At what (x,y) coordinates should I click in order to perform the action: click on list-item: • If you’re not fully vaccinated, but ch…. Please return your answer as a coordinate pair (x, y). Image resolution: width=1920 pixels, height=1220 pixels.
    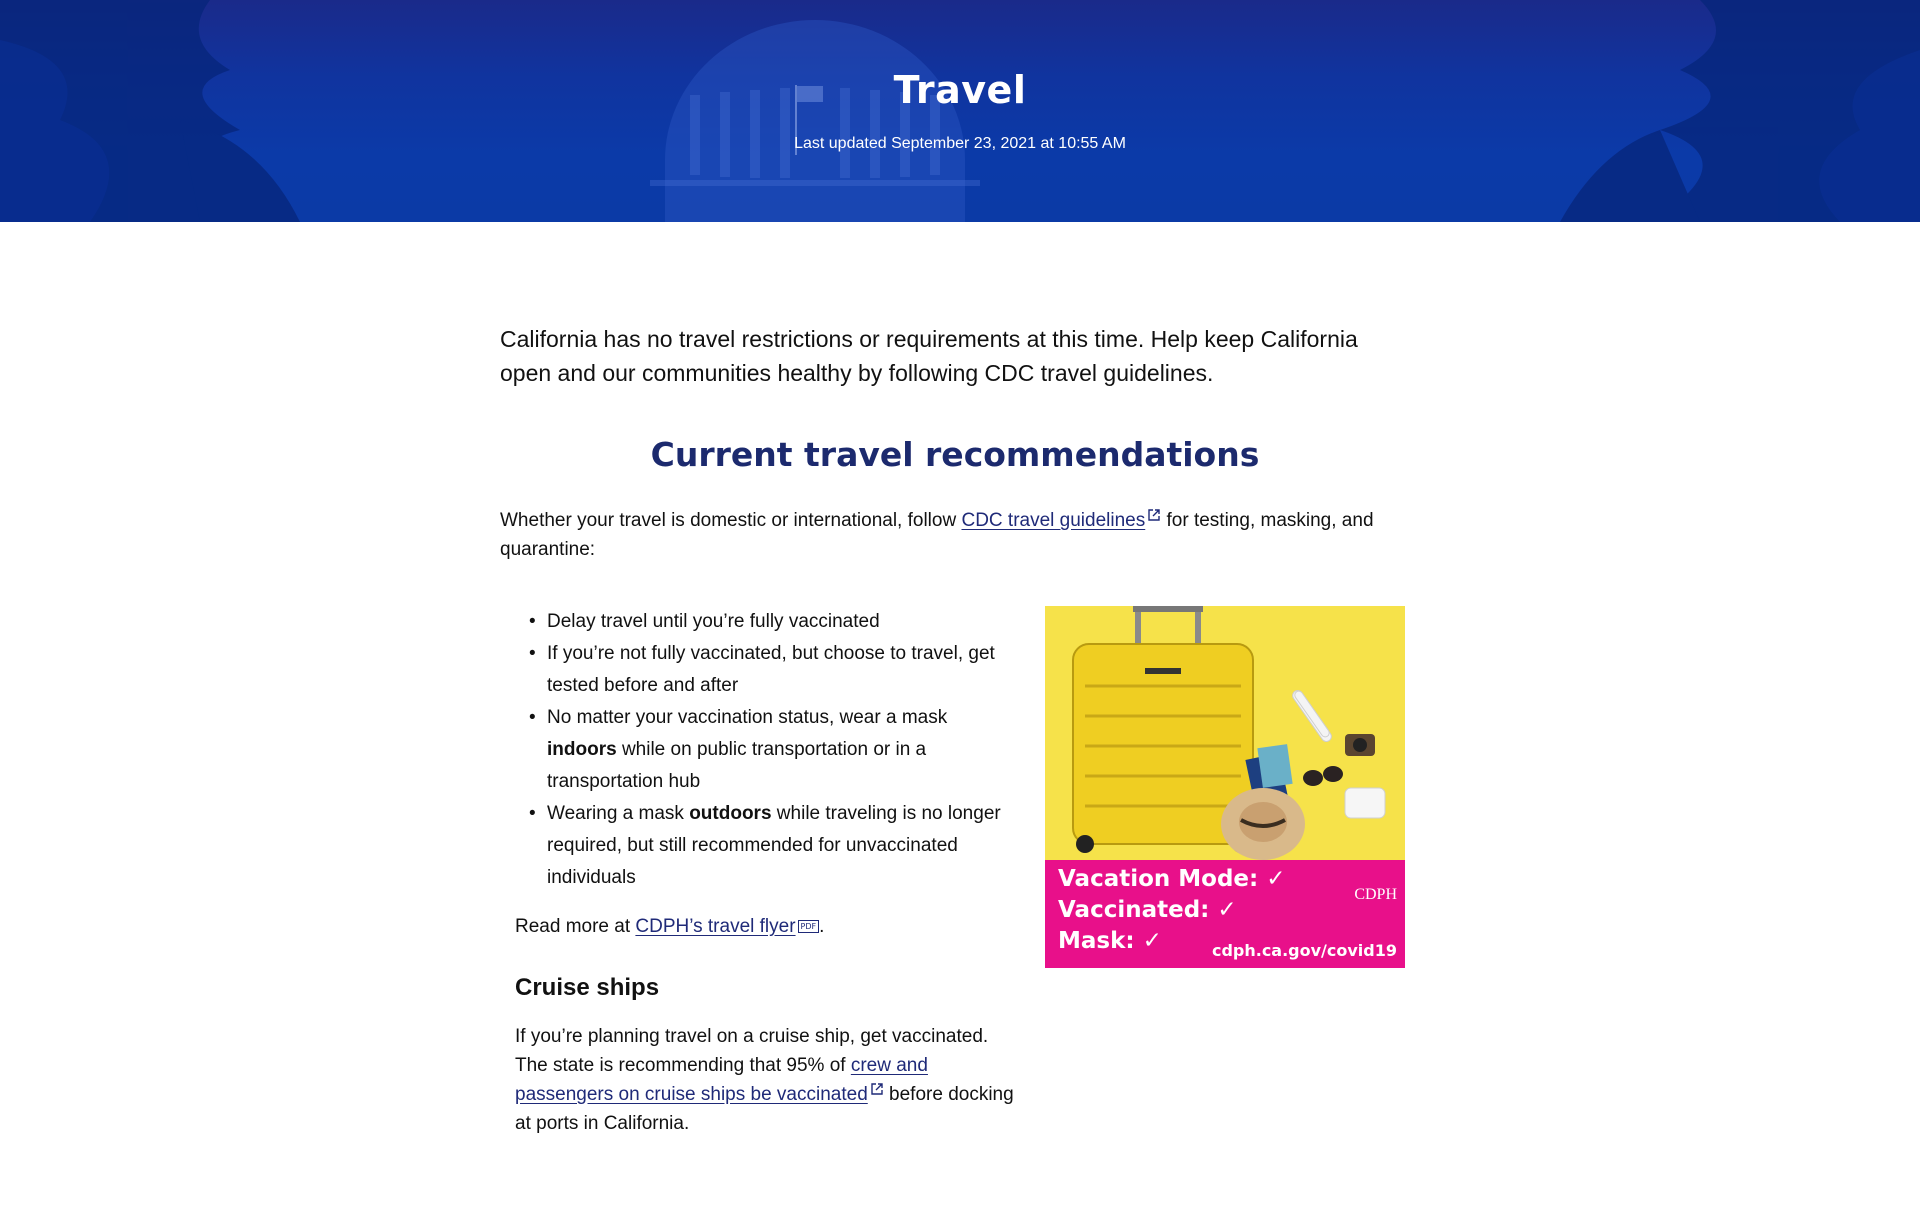
    Looking at the image, I should click on (773, 670).